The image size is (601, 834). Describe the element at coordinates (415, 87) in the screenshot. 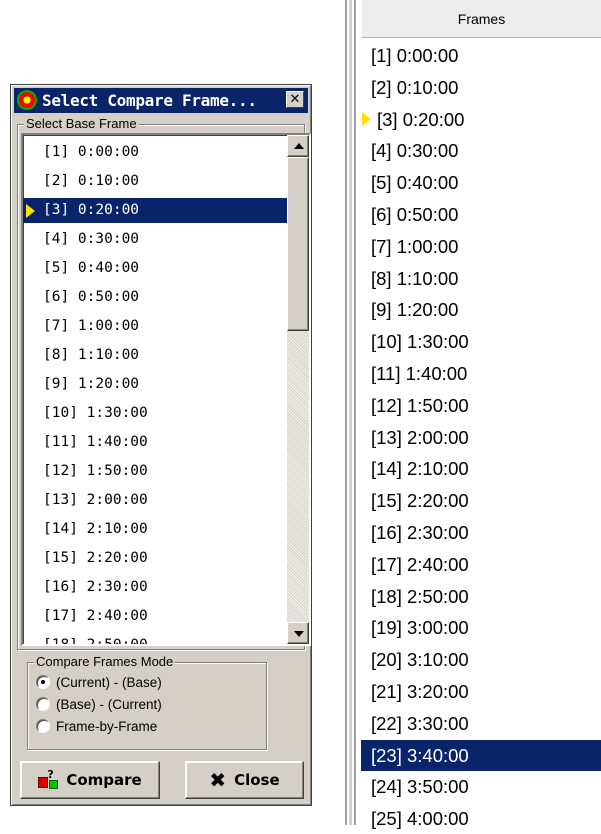

I see `frames-list-item-label: [2] 0:10:00` at that location.